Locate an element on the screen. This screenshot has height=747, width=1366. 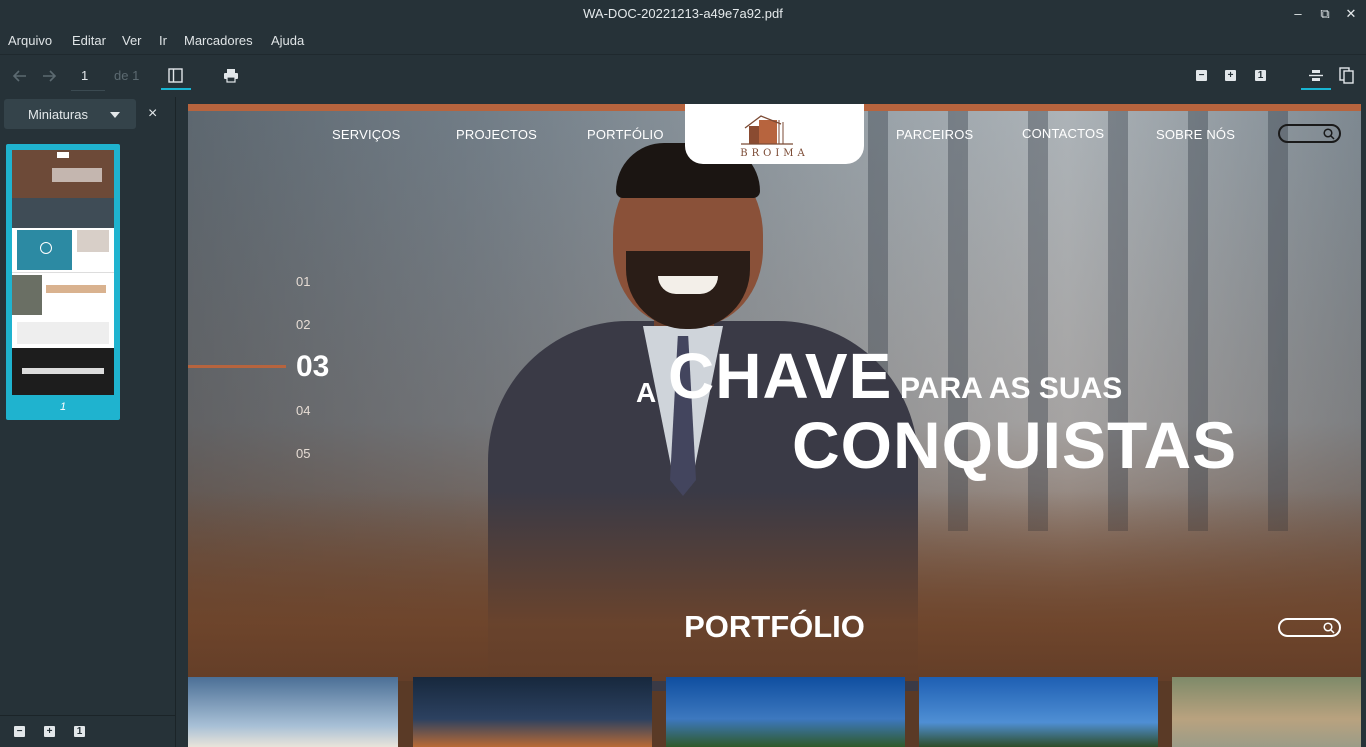
site-logo: BROIMA is located at coordinates (774, 134).